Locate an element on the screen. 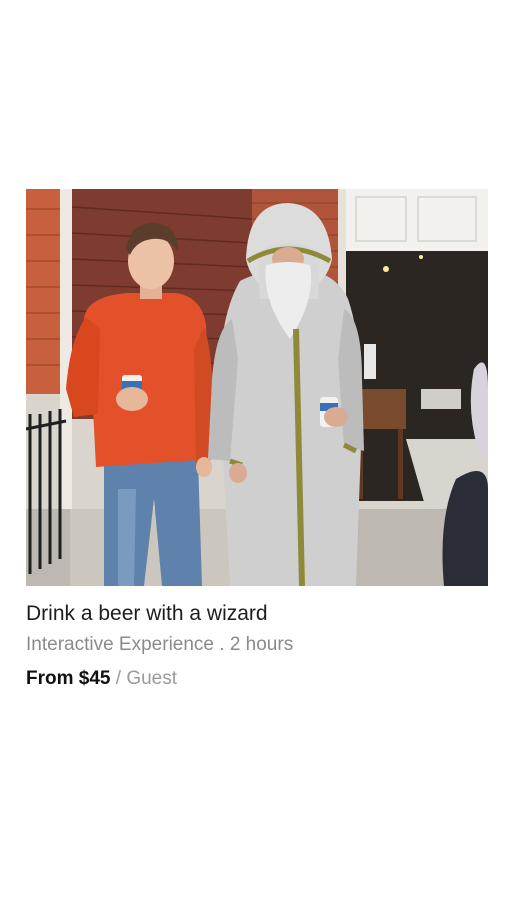 This screenshot has width=512, height=909. price-row: From $45 / Guest is located at coordinates (257, 679).